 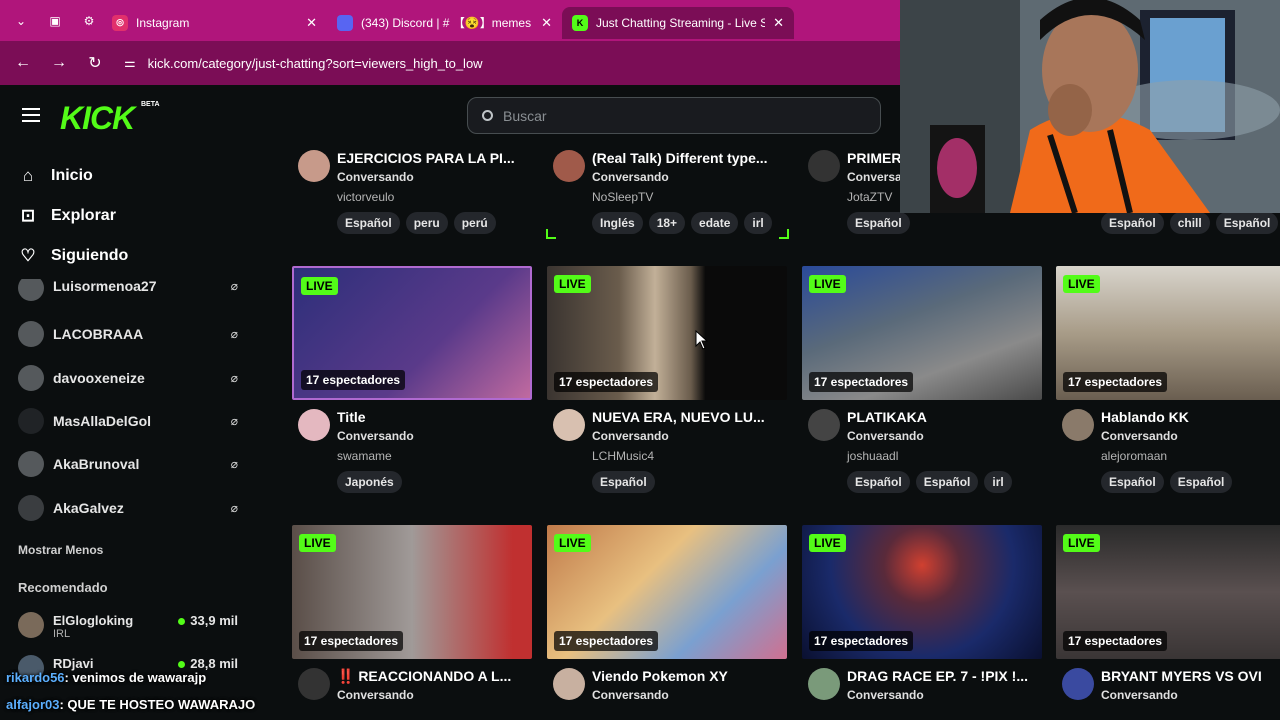 I want to click on search-icon, so click(x=487, y=115).